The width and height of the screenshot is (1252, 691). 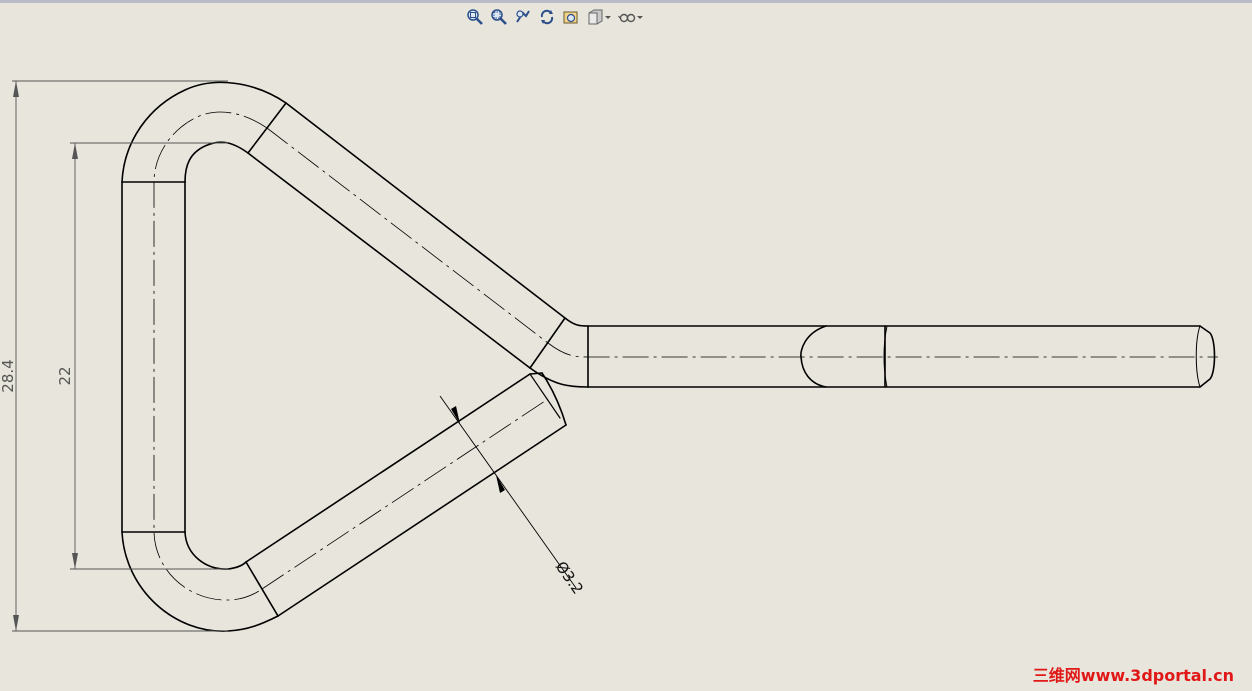 I want to click on overall-height-label: 28.4, so click(x=8, y=375).